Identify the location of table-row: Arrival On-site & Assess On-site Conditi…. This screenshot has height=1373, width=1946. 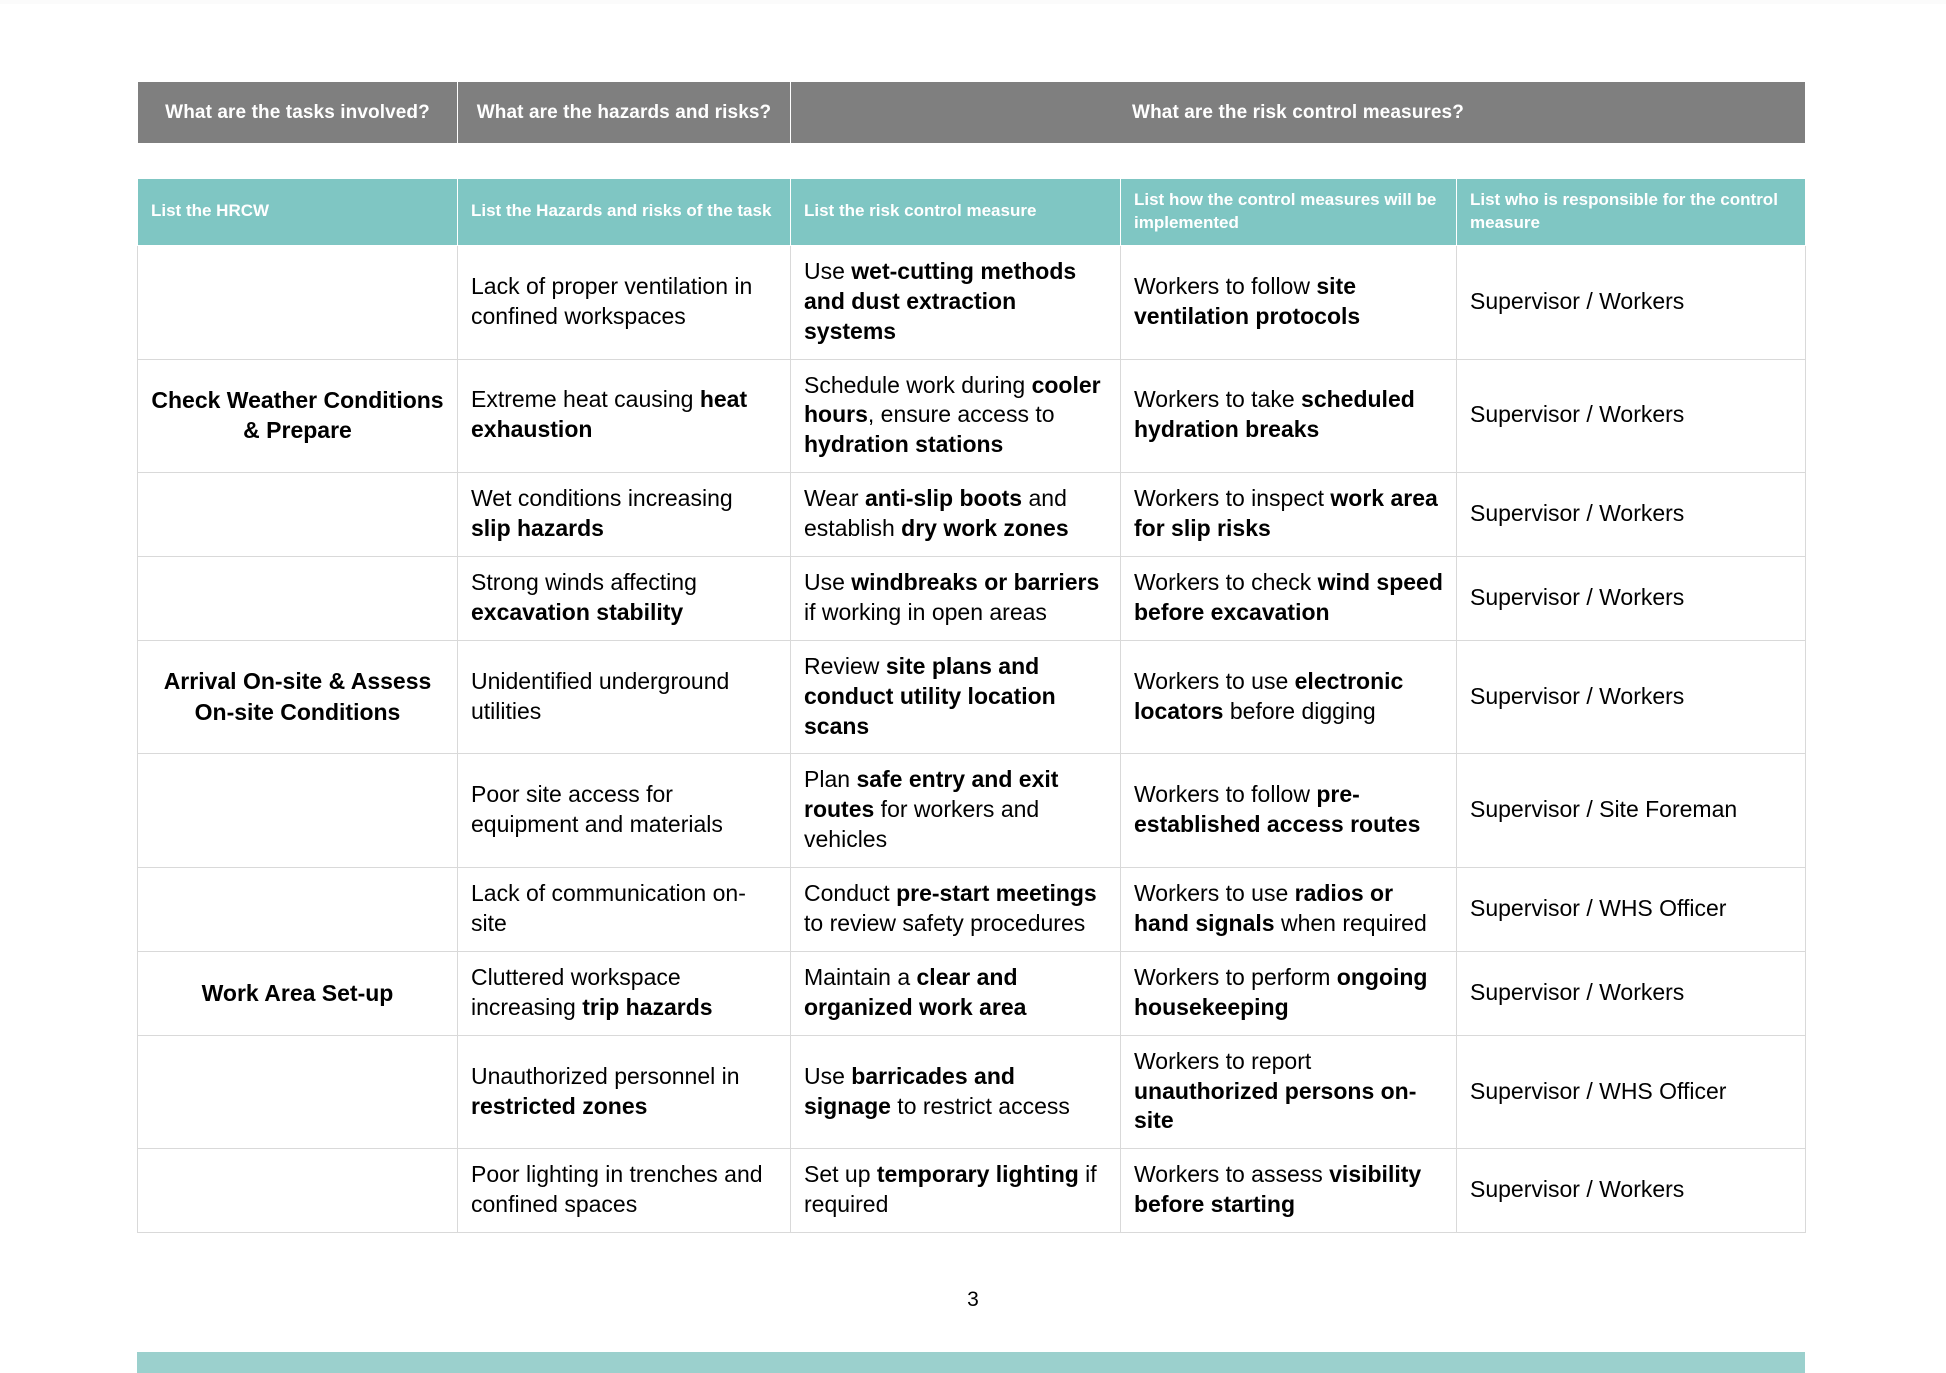
(971, 697).